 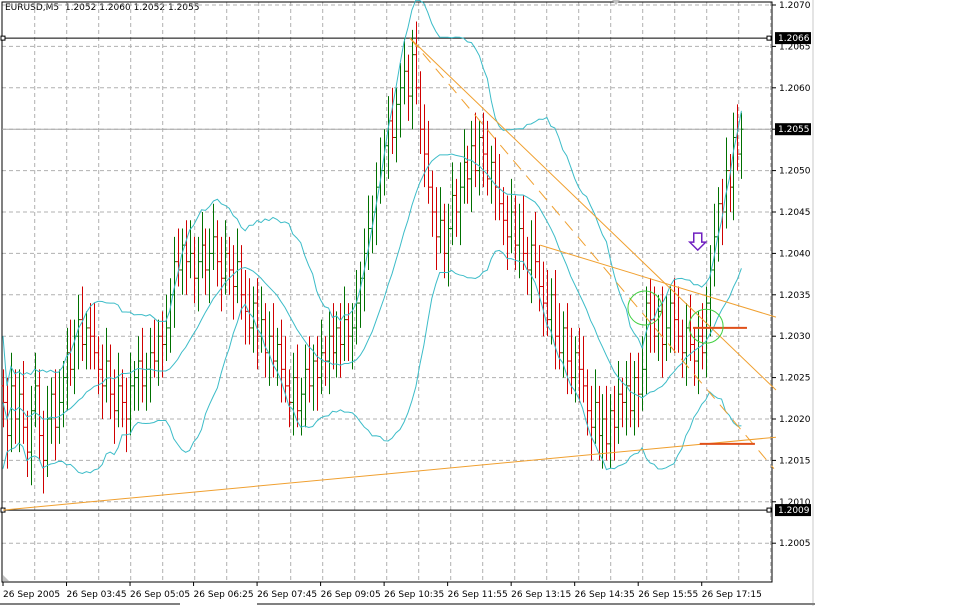 What do you see at coordinates (795, 379) in the screenshot?
I see `y-tick-label: 1.2025` at bounding box center [795, 379].